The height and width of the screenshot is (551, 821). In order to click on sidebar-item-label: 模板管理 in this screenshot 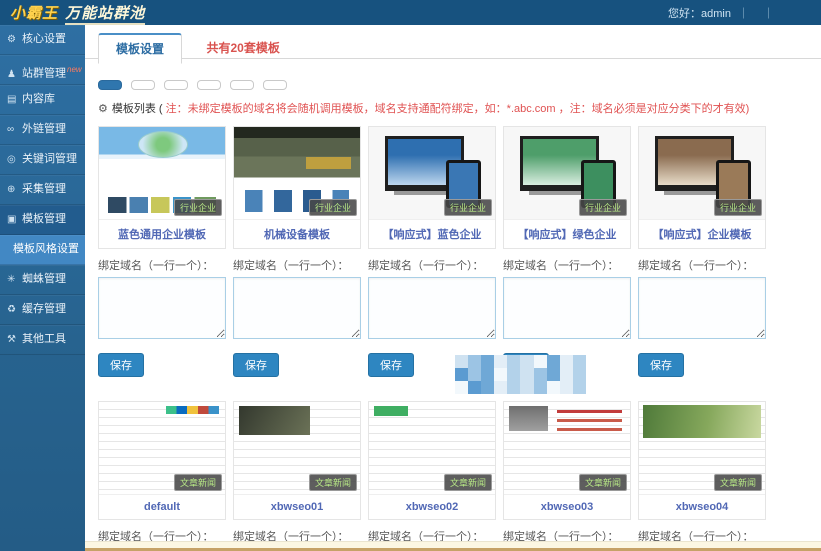, I will do `click(44, 219)`.